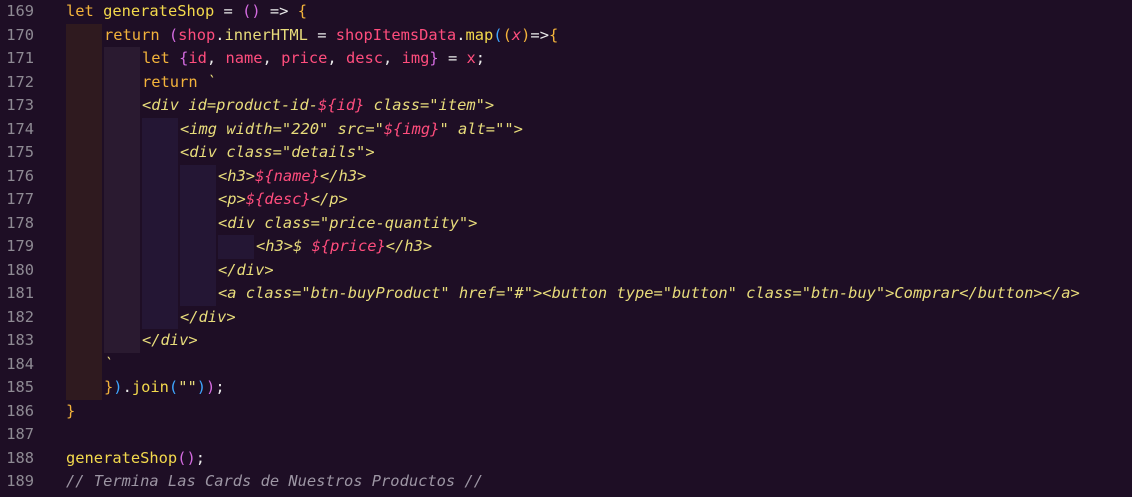 Image resolution: width=1132 pixels, height=497 pixels. I want to click on line-number: 174, so click(20, 128).